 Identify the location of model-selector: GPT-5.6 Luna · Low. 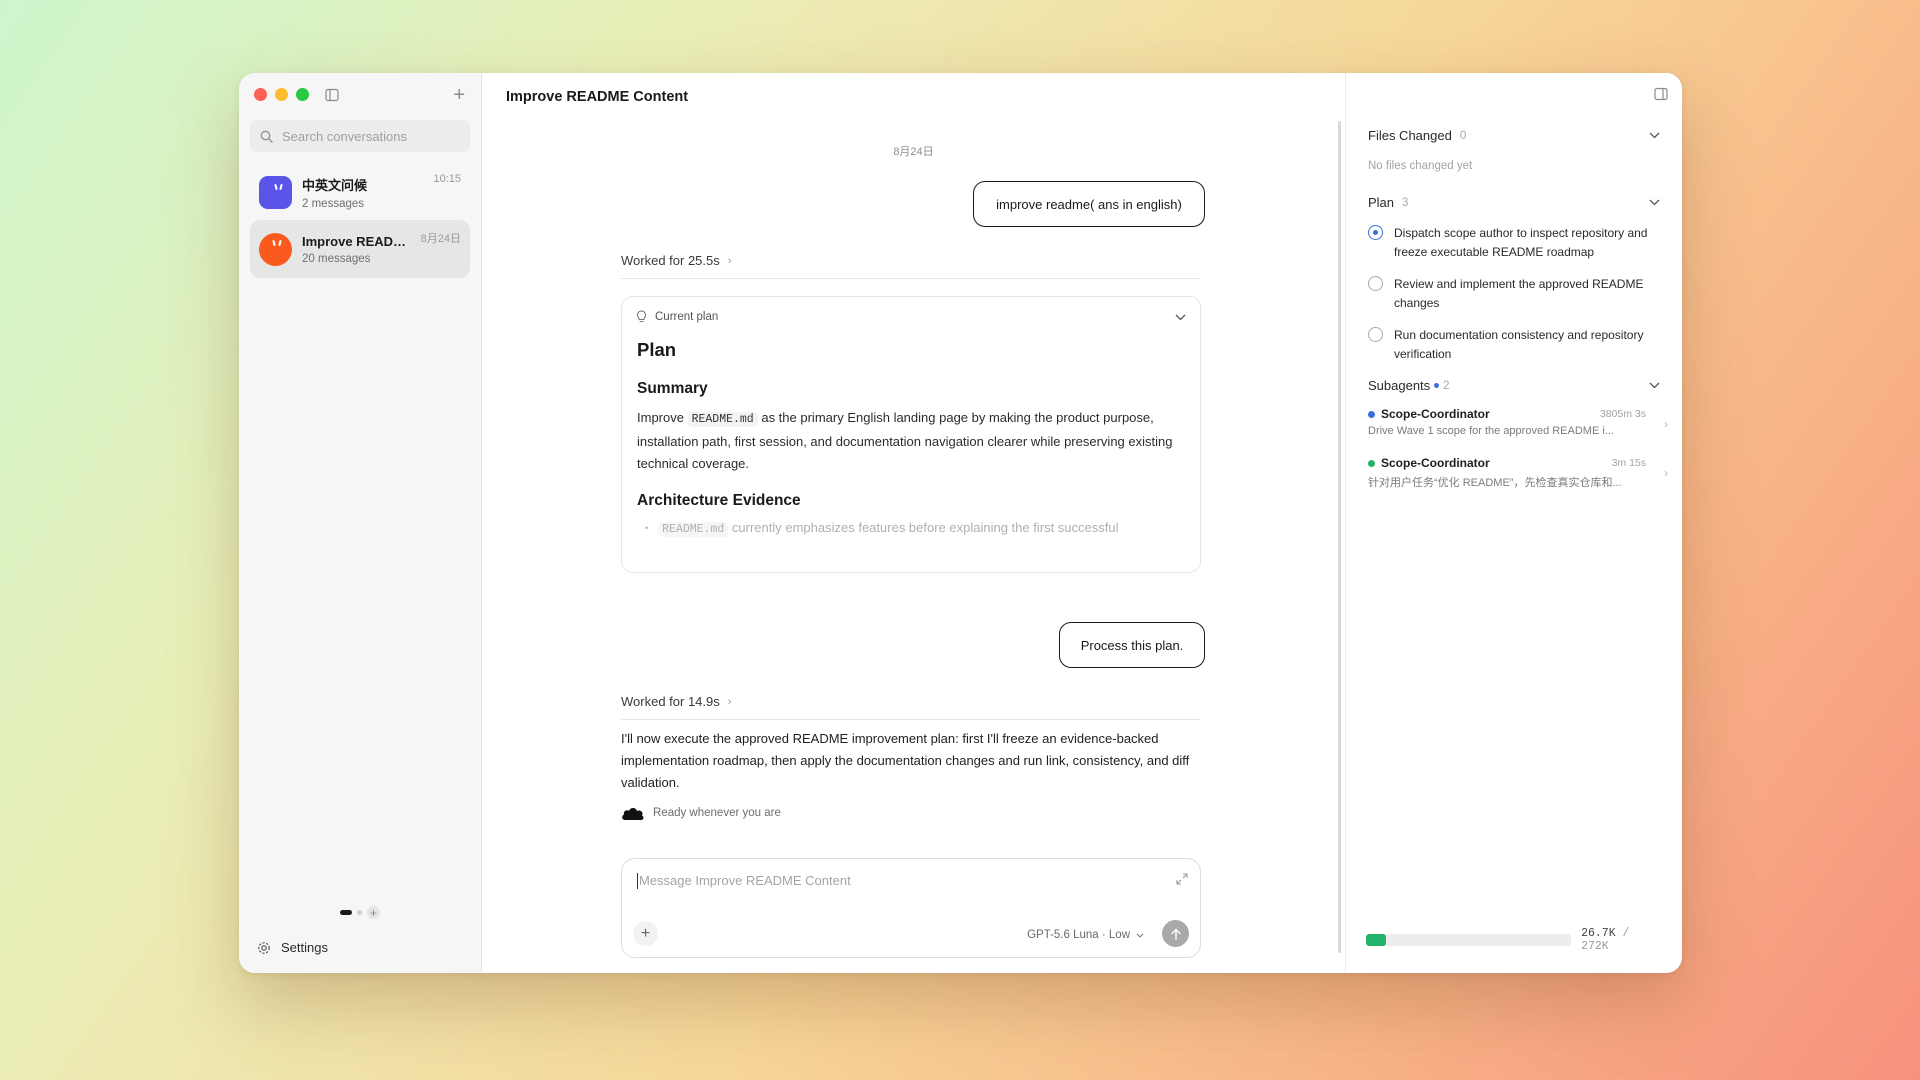
(1085, 935).